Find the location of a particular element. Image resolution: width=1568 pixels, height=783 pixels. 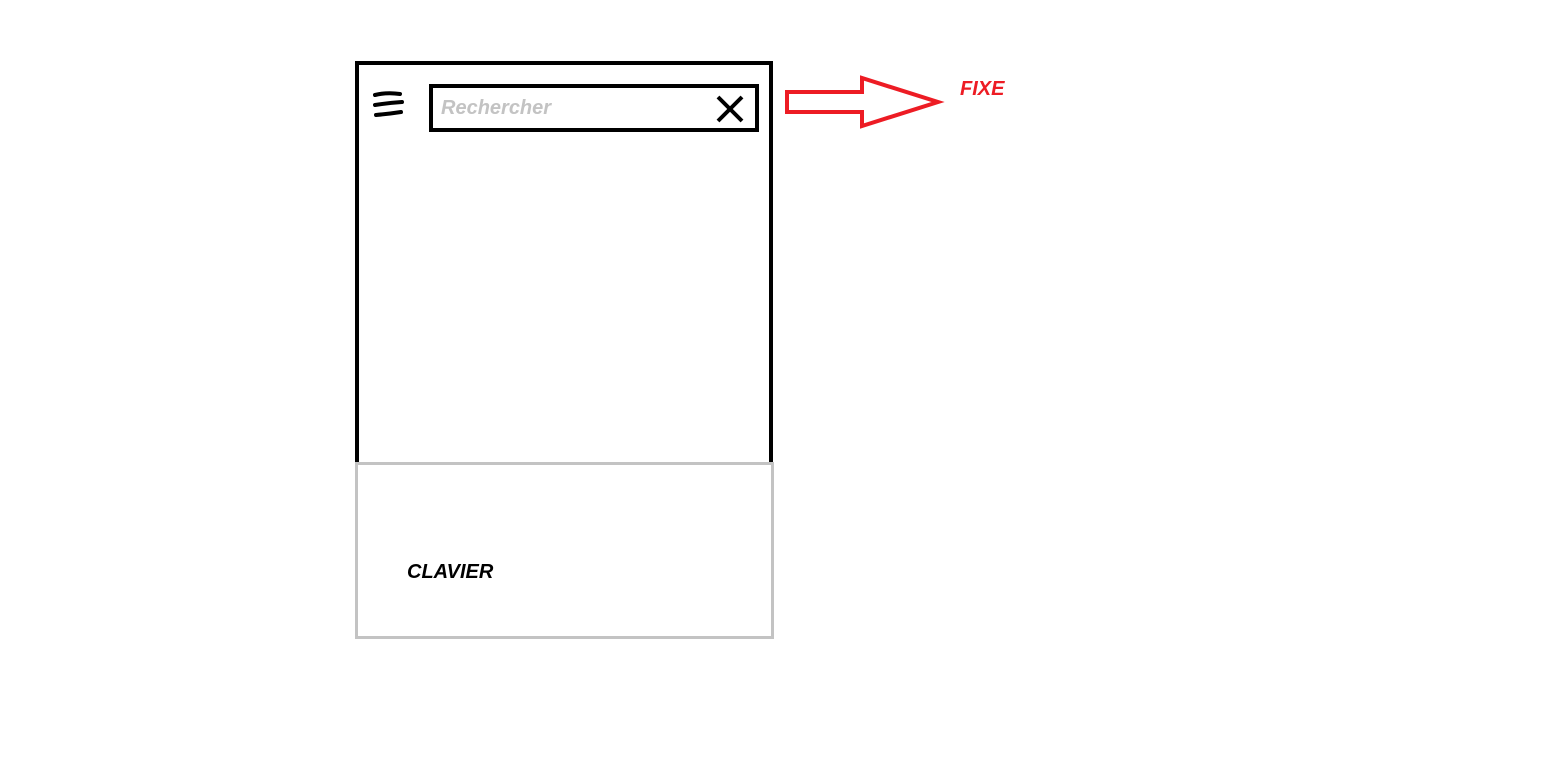

keyboard-label: CLAVIER is located at coordinates (450, 572).